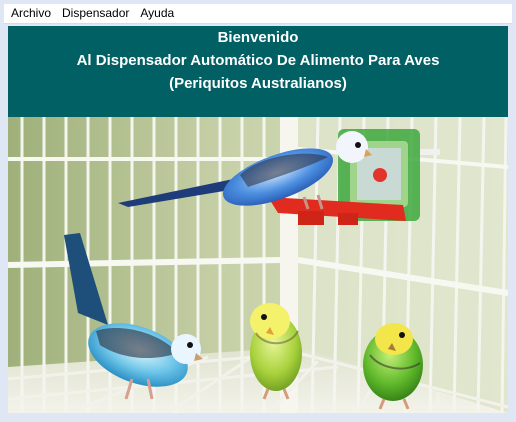  Describe the element at coordinates (258, 83) in the screenshot. I see `welcome-subtitle-2: (Periquitos Australianos)` at that location.